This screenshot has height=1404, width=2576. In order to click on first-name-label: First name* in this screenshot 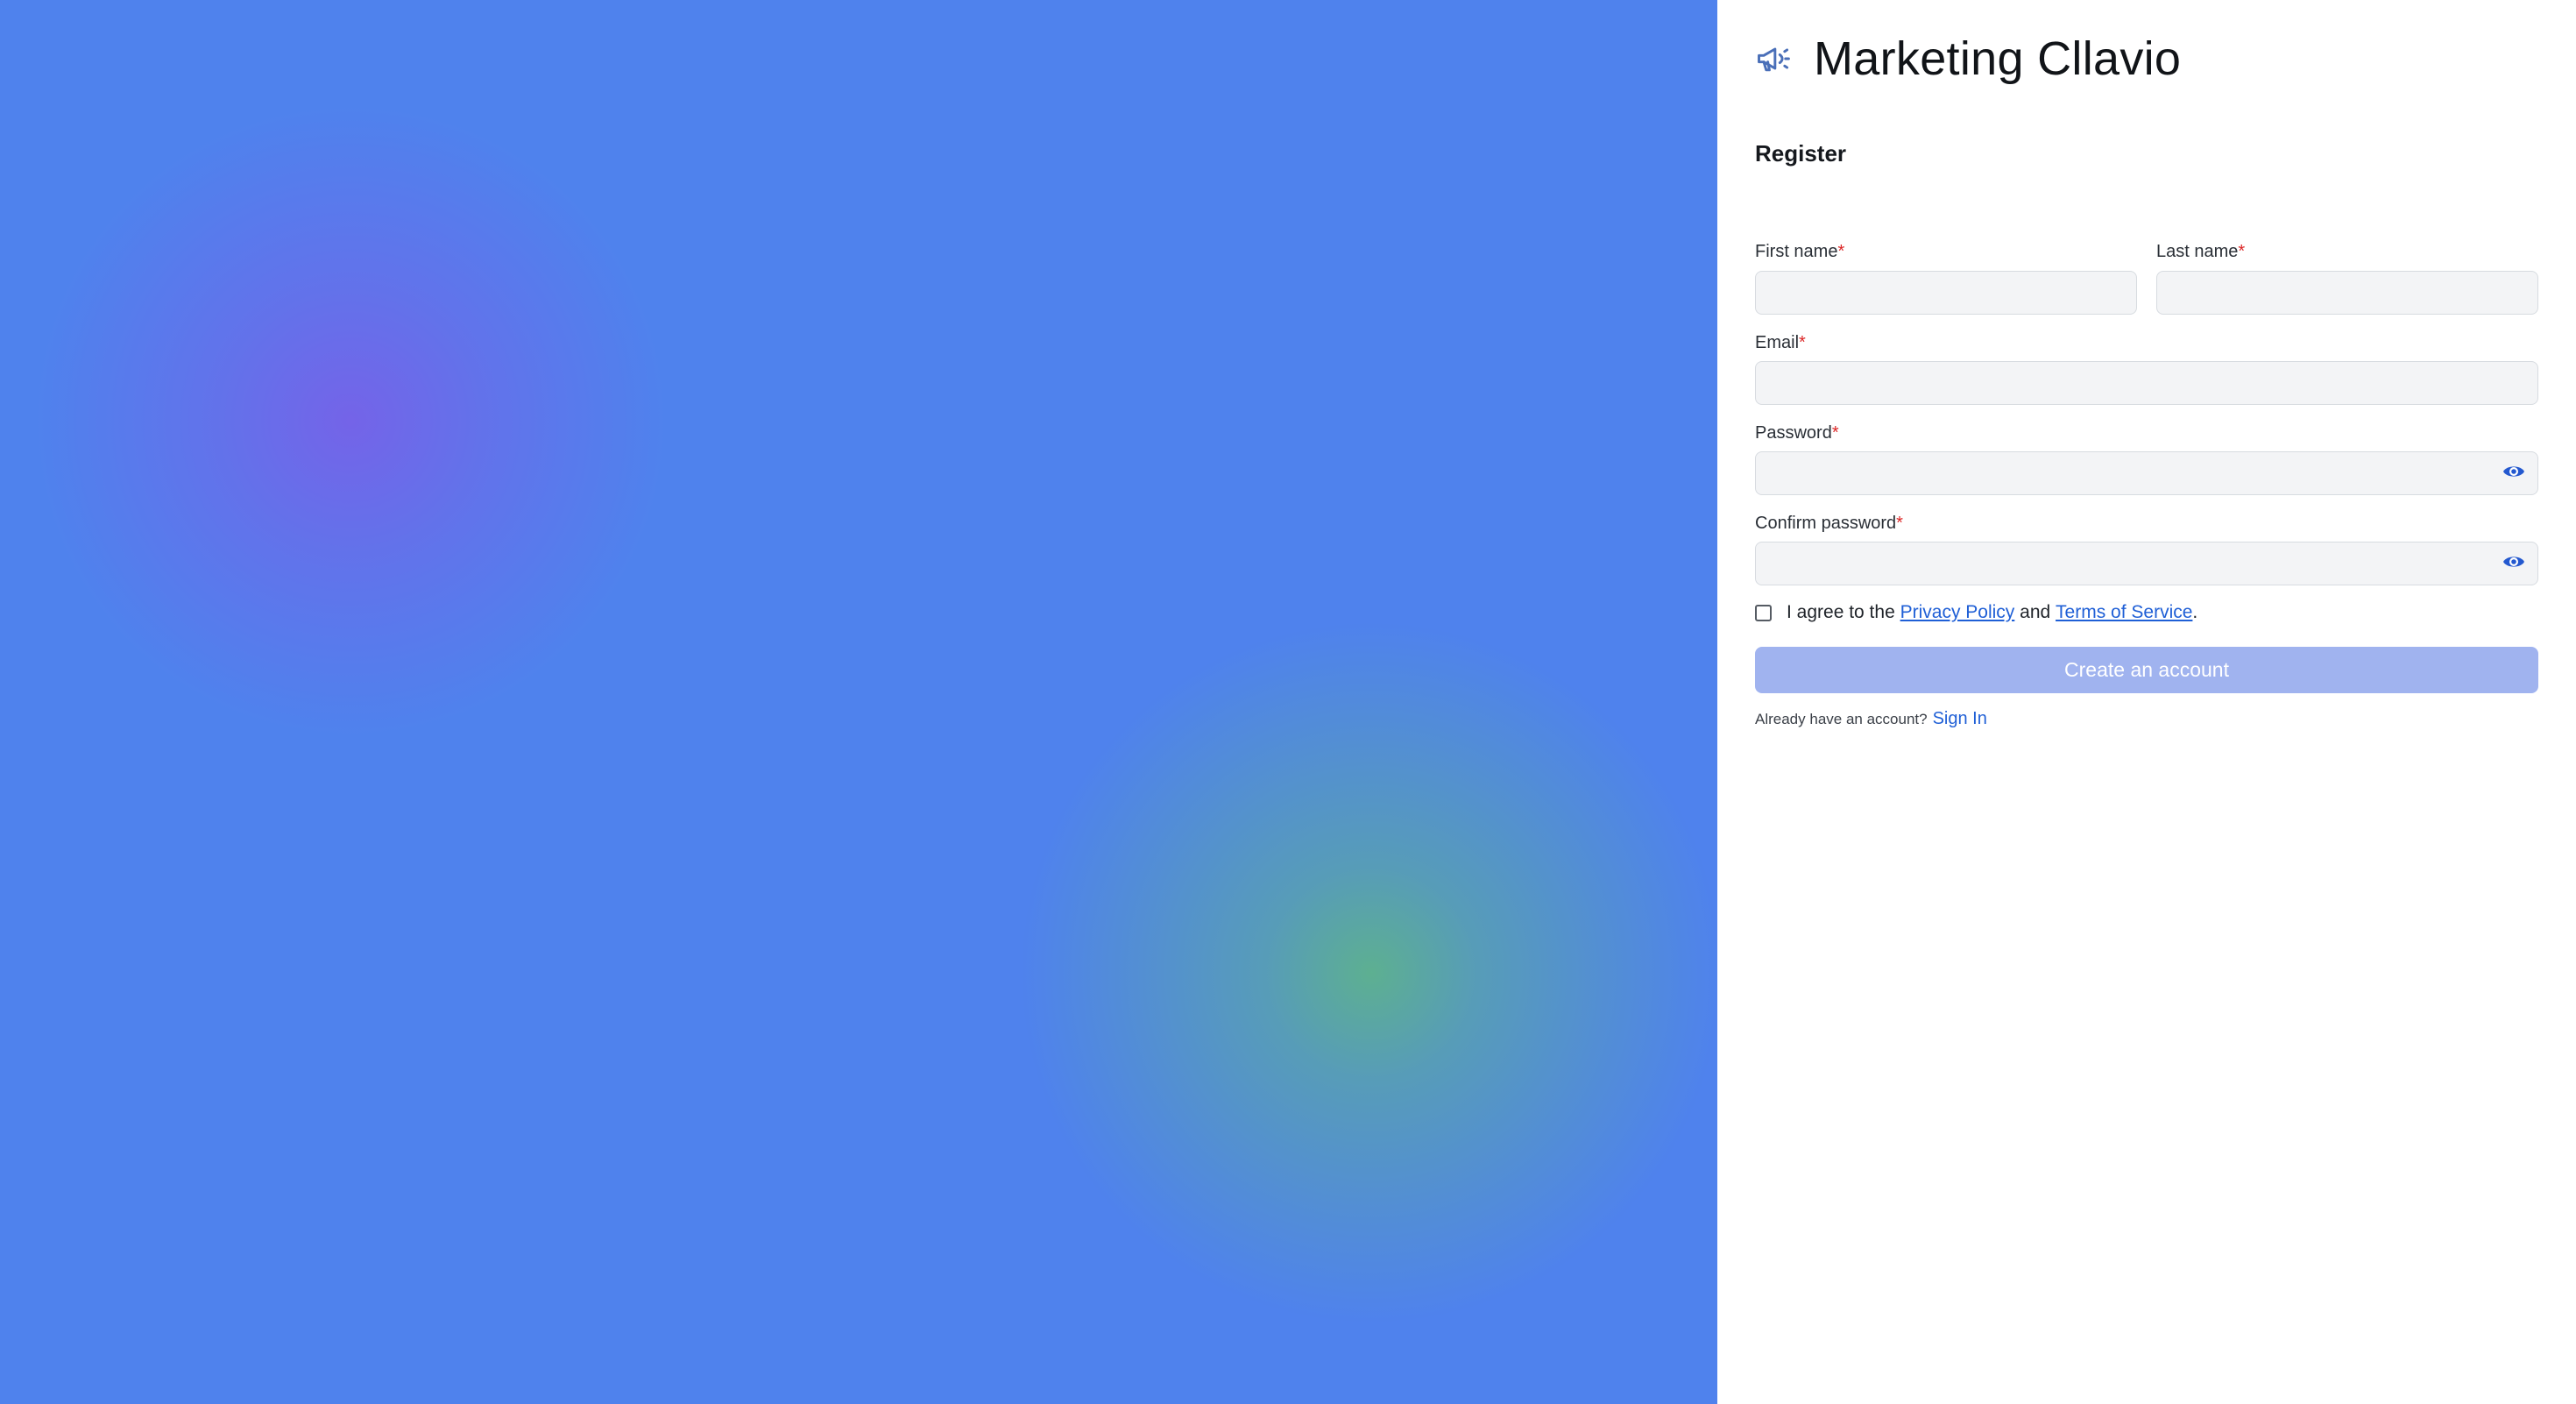, I will do `click(1799, 252)`.